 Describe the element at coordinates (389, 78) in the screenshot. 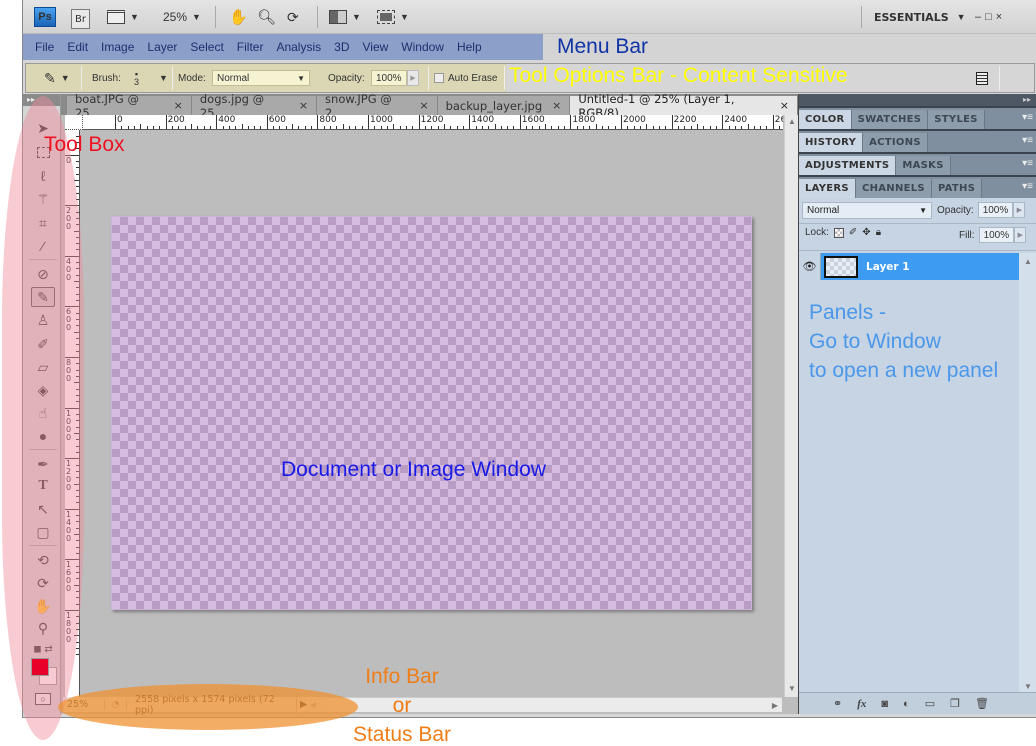

I see `opacity-input: 100%` at that location.